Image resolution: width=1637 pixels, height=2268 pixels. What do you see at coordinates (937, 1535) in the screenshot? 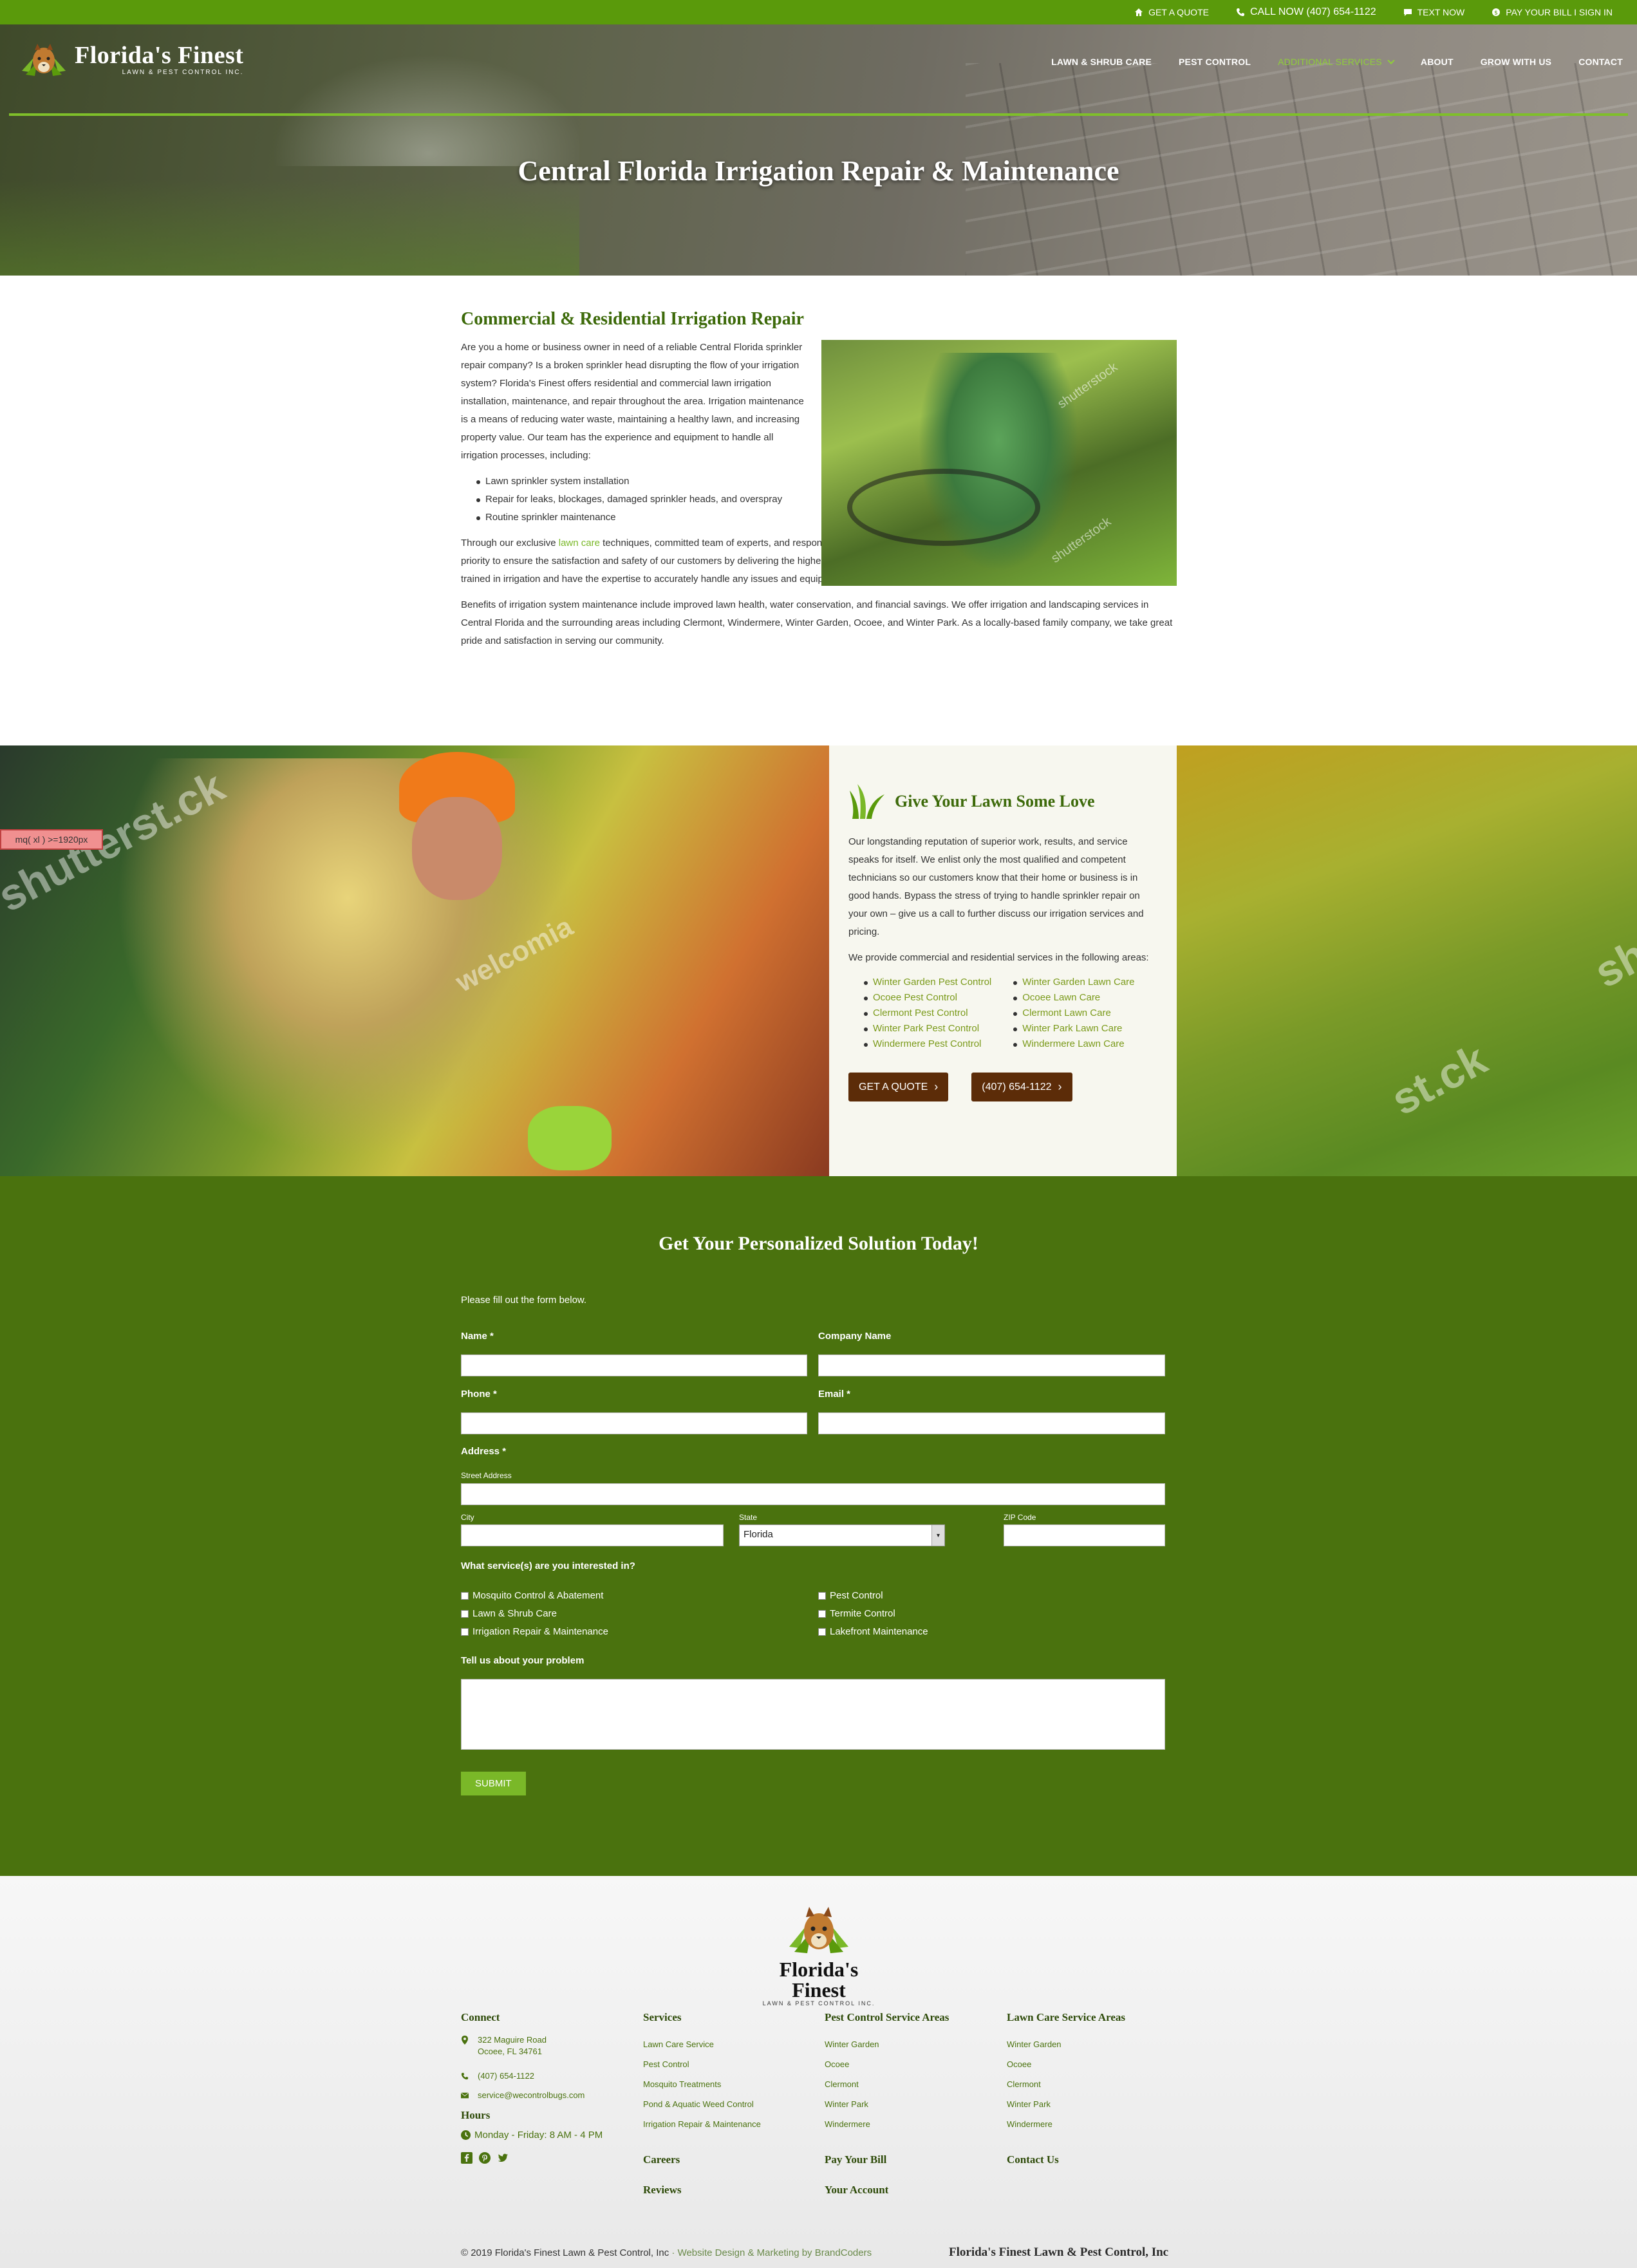
I see `select-arrow-icon: ▾` at bounding box center [937, 1535].